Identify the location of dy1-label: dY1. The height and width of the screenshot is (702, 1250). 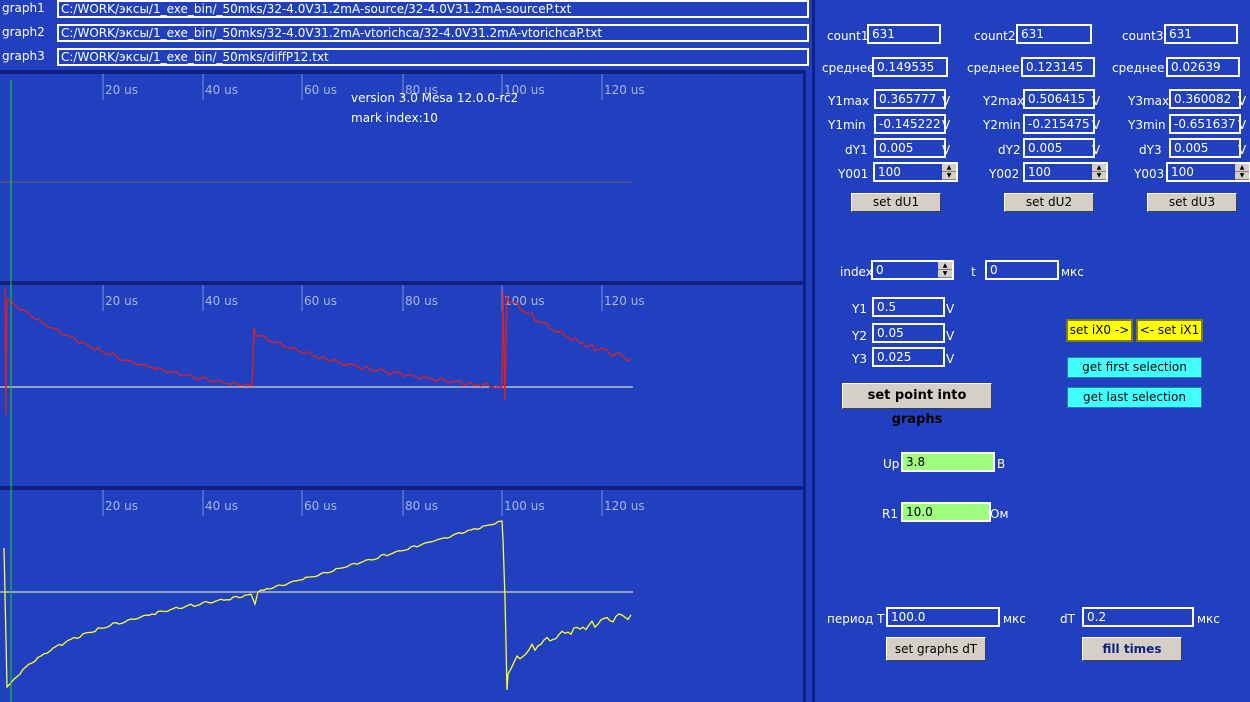
(856, 150).